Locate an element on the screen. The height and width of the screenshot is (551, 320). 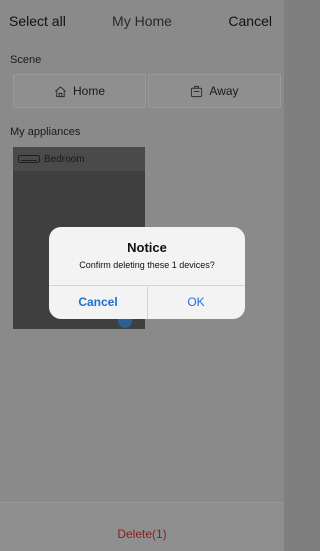
bottom-bar: Delete(1) is located at coordinates (142, 526).